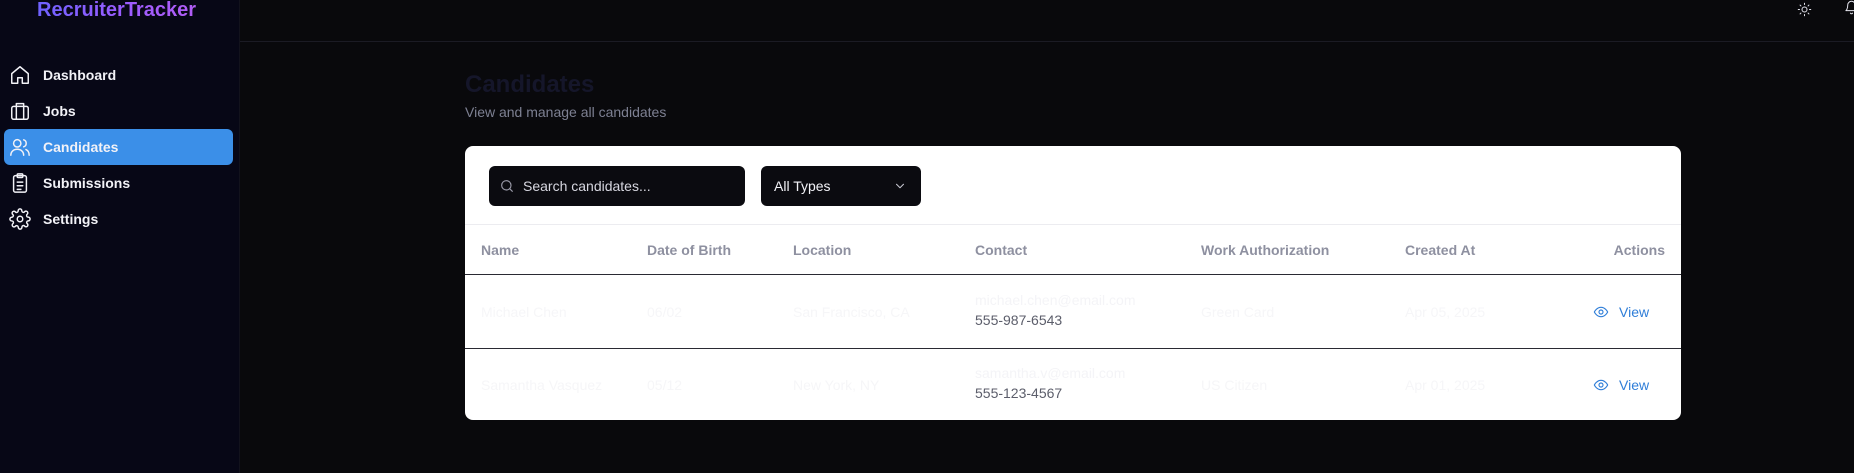 The height and width of the screenshot is (473, 1854). Describe the element at coordinates (1019, 320) in the screenshot. I see `contact-phone: 555-987-6543` at that location.